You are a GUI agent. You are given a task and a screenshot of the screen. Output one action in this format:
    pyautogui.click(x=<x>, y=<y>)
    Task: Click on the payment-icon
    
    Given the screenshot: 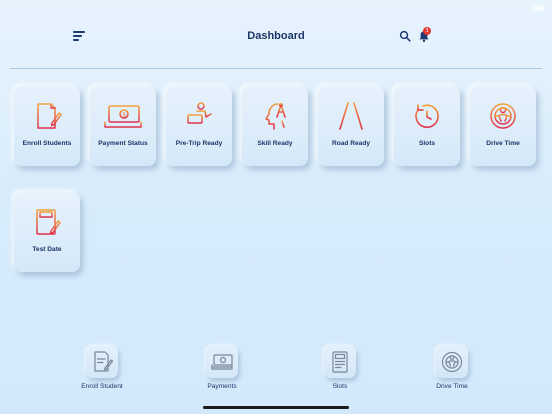 What is the action you would take?
    pyautogui.click(x=222, y=362)
    